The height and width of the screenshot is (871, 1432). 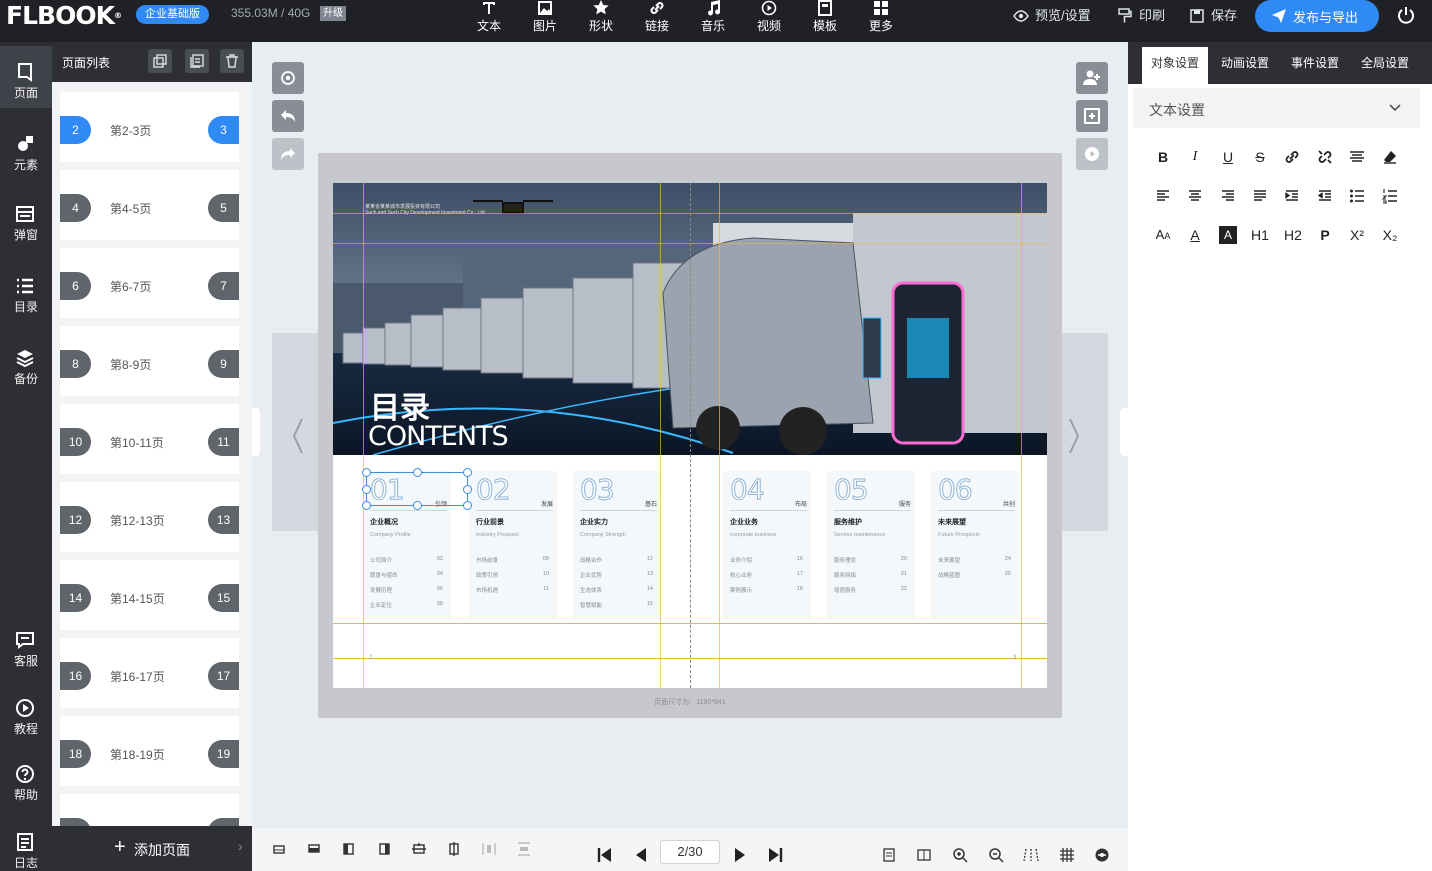 I want to click on duplicate-page-button, so click(x=197, y=61).